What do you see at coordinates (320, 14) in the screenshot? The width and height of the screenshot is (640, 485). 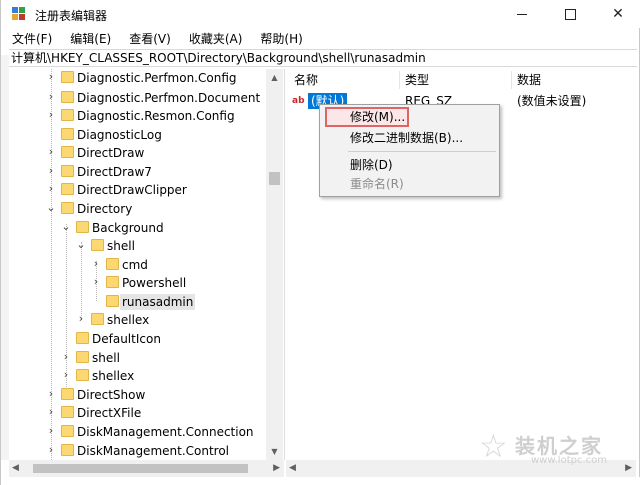 I see `title-bar: 注册表编辑器 ✕` at bounding box center [320, 14].